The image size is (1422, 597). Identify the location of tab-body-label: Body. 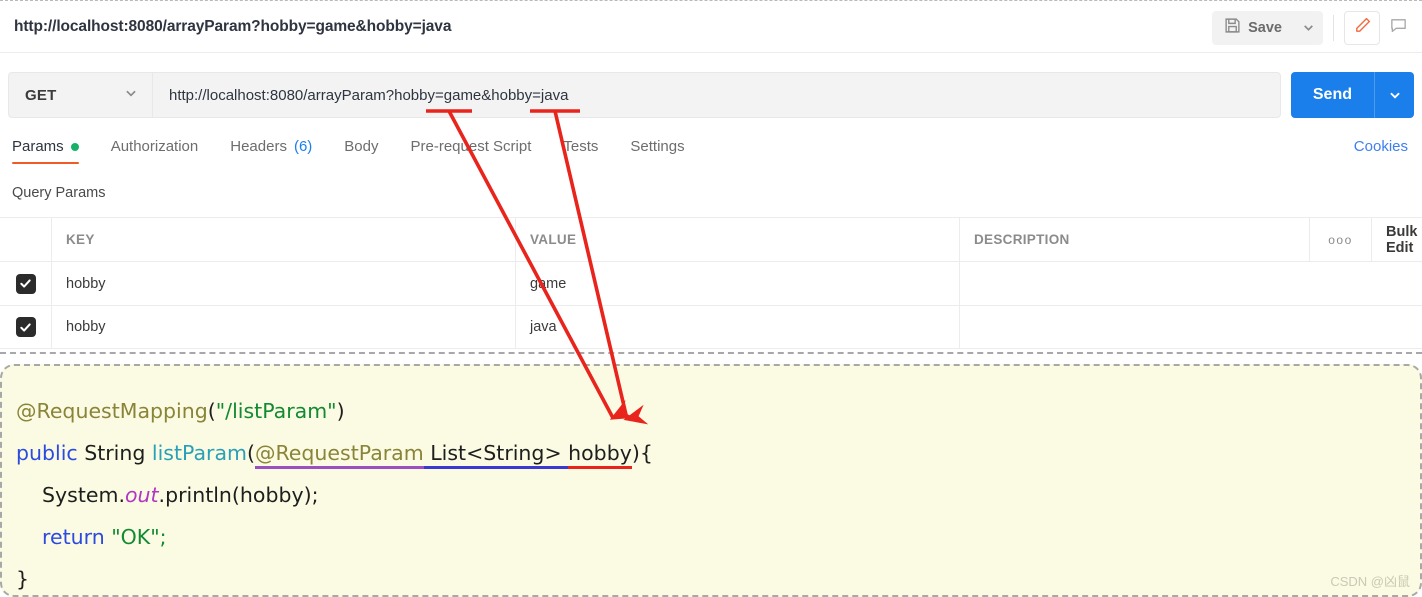
(361, 146).